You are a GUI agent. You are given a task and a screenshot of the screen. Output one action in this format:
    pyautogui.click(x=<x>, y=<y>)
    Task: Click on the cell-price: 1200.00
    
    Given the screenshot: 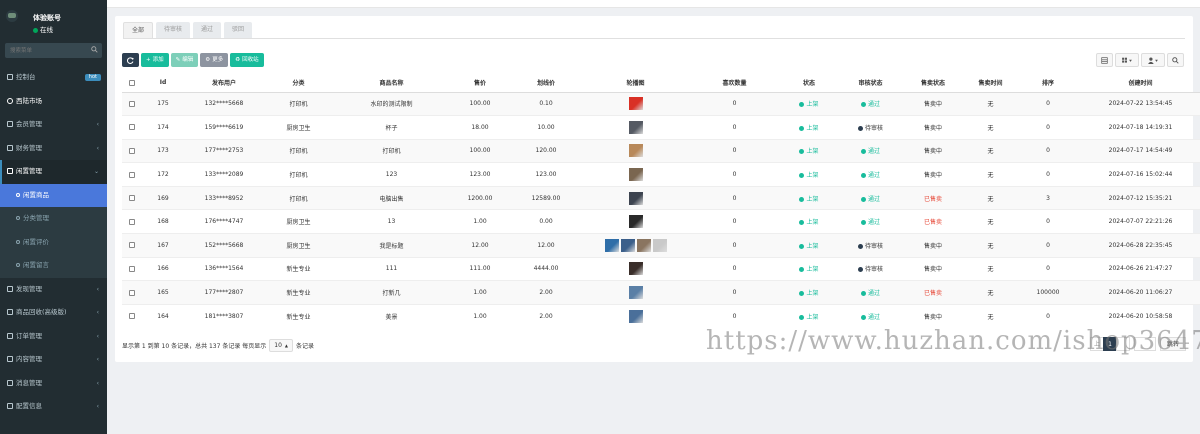 What is the action you would take?
    pyautogui.click(x=480, y=197)
    